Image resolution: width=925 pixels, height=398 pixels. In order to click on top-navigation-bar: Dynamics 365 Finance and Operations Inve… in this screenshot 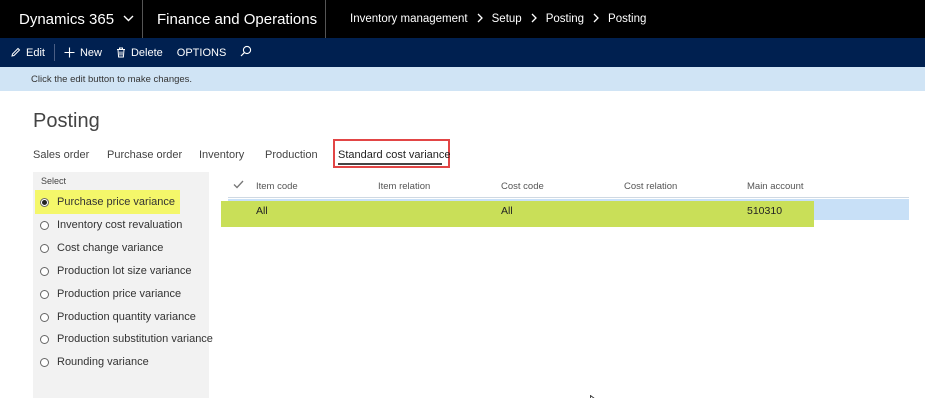, I will do `click(462, 19)`.